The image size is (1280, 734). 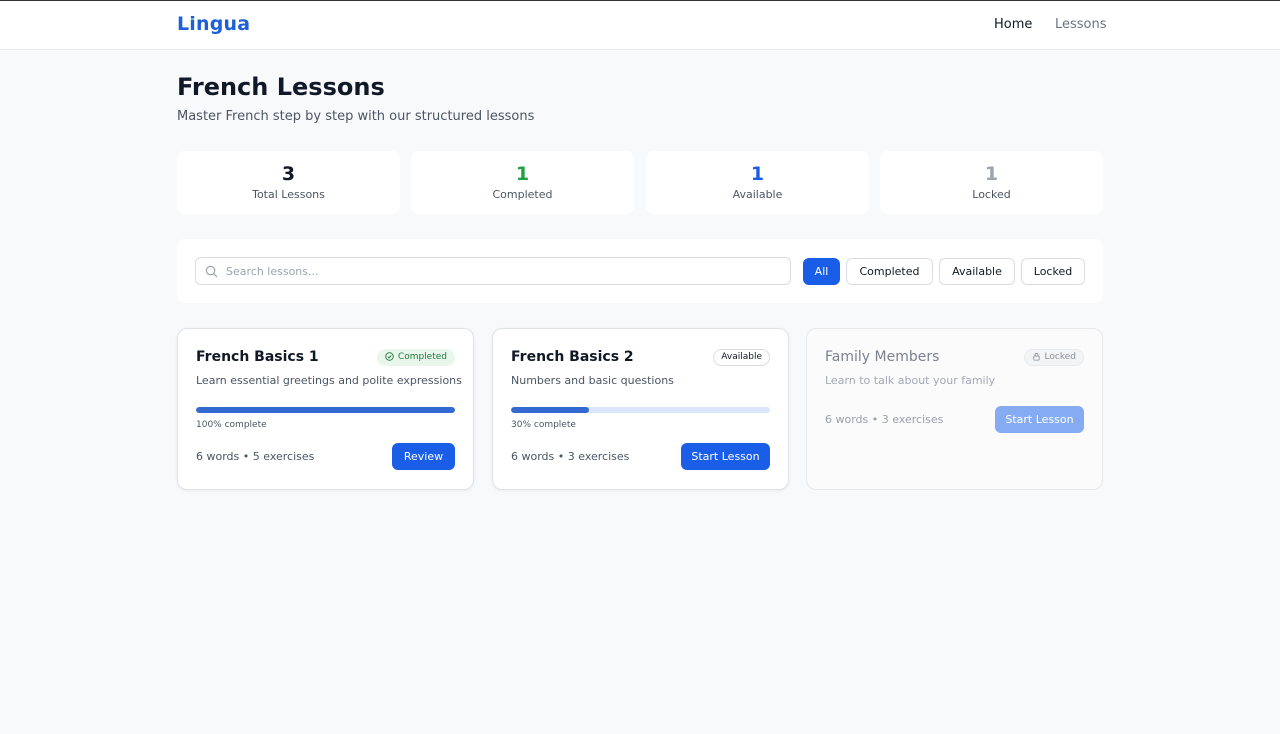 What do you see at coordinates (522, 194) in the screenshot?
I see `stat-label: Completed` at bounding box center [522, 194].